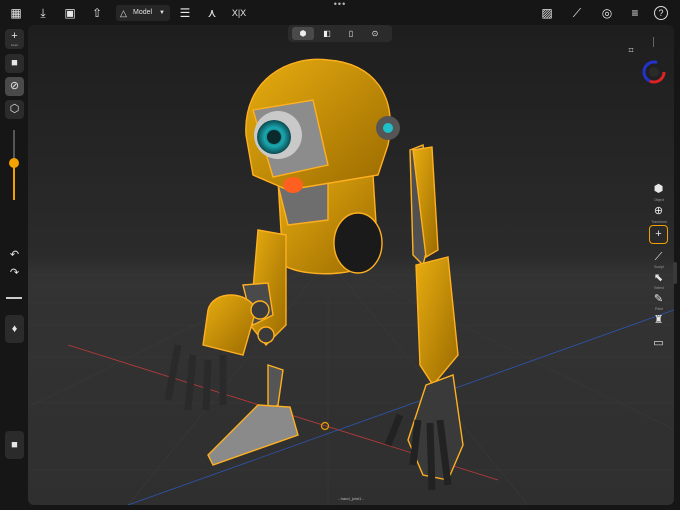 The height and width of the screenshot is (510, 680). What do you see at coordinates (14, 273) in the screenshot?
I see `redo-icon: ↷` at bounding box center [14, 273].